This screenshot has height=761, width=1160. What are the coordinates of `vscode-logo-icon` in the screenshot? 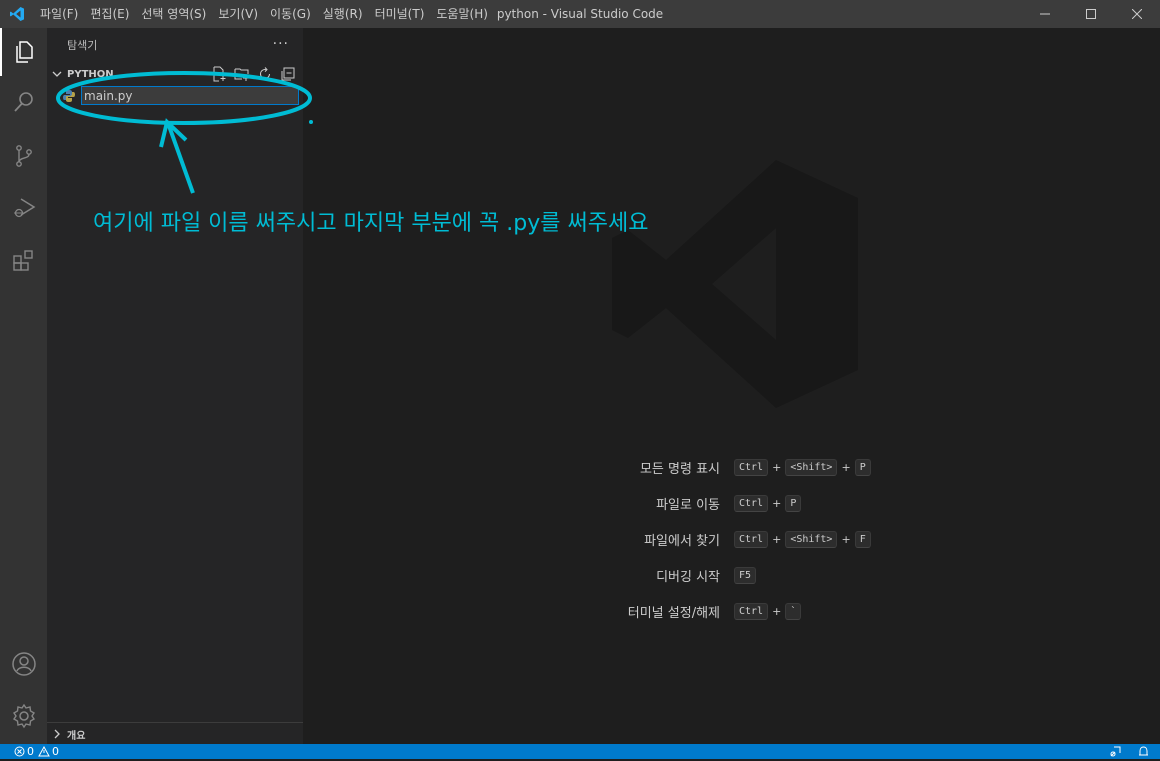 It's located at (17, 14).